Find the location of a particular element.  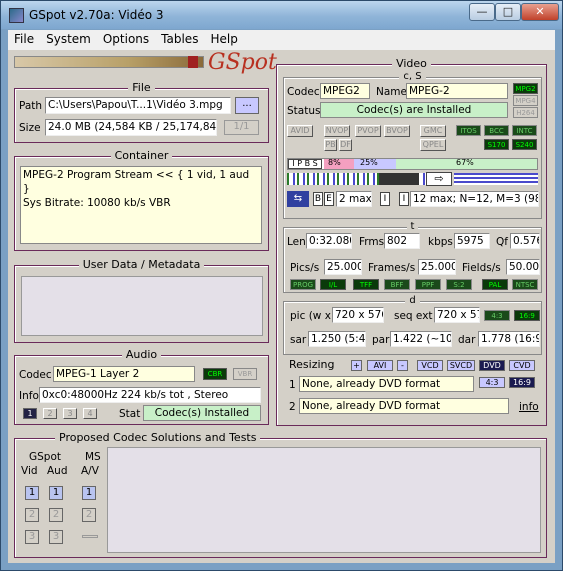

video-title: Video is located at coordinates (411, 63).